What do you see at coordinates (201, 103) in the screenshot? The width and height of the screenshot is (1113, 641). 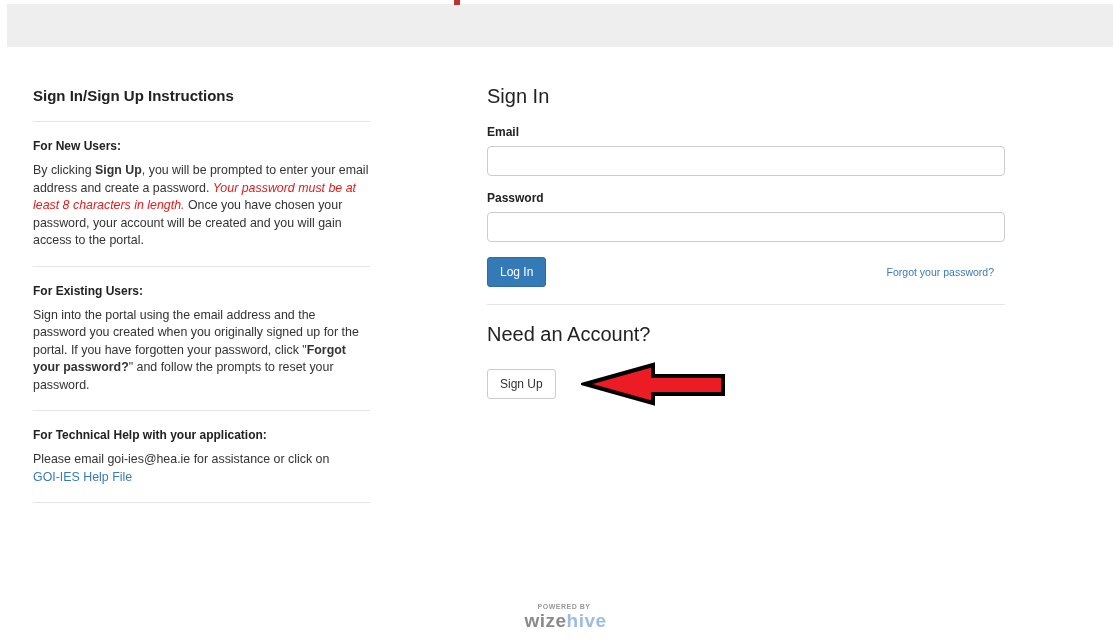 I see `instructions-title: Sign In/Sign Up Instructions` at bounding box center [201, 103].